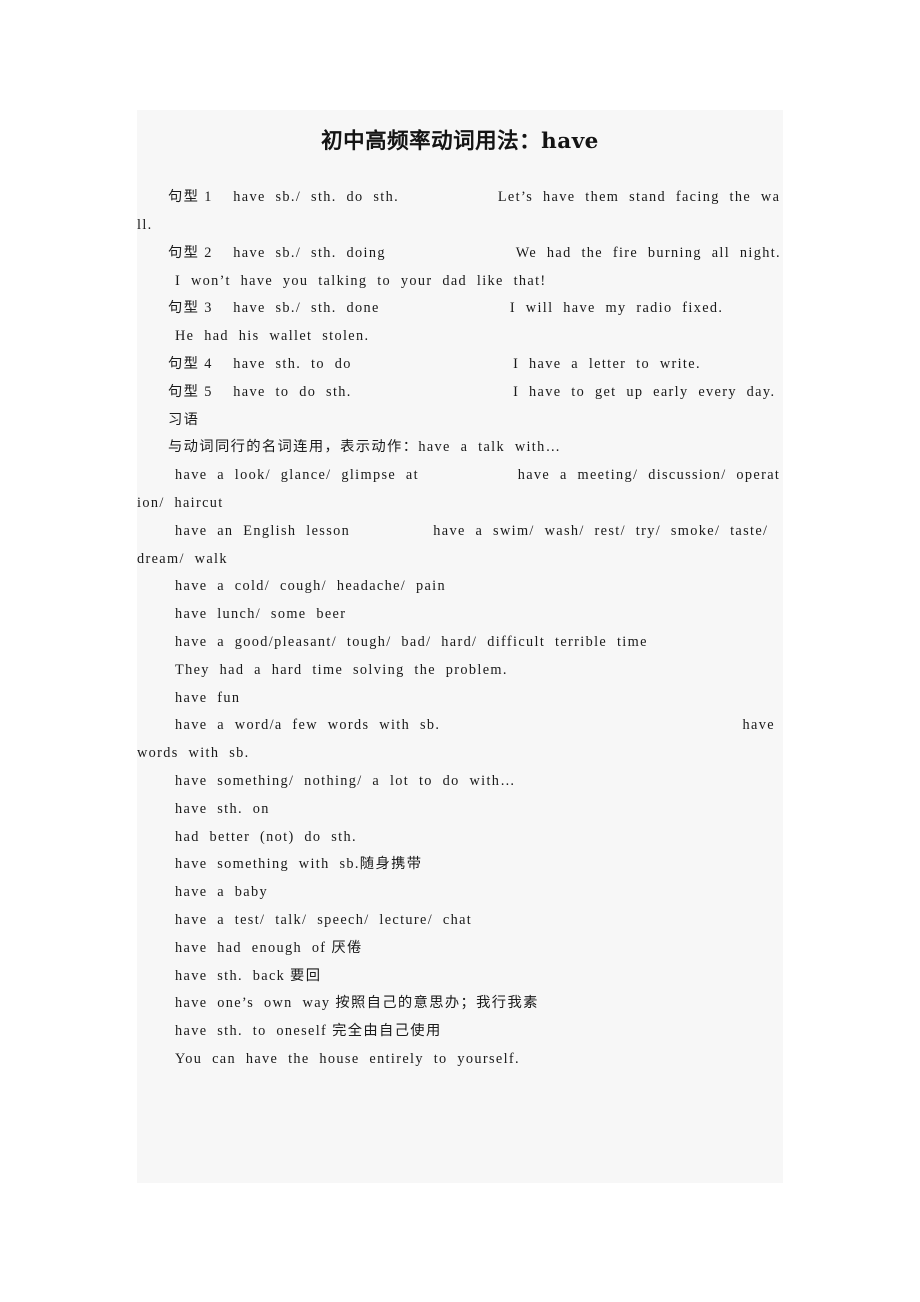 Image resolution: width=920 pixels, height=1302 pixels. Describe the element at coordinates (308, 1031) in the screenshot. I see `text-line-idiom-to-oneself: have sth. to oneself 完全由自己使用` at that location.